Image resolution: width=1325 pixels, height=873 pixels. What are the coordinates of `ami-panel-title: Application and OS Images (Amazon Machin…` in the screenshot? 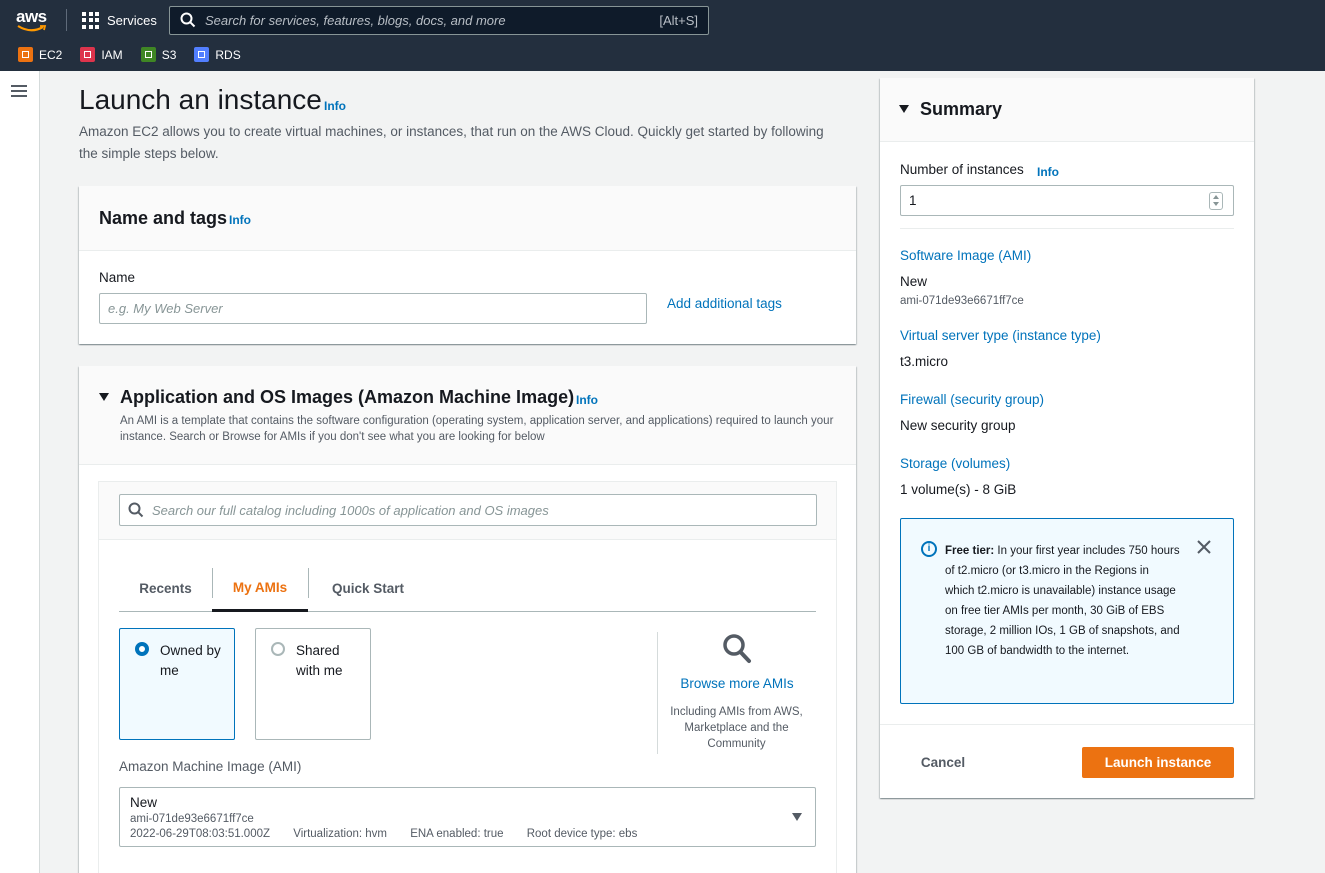 It's located at (347, 397).